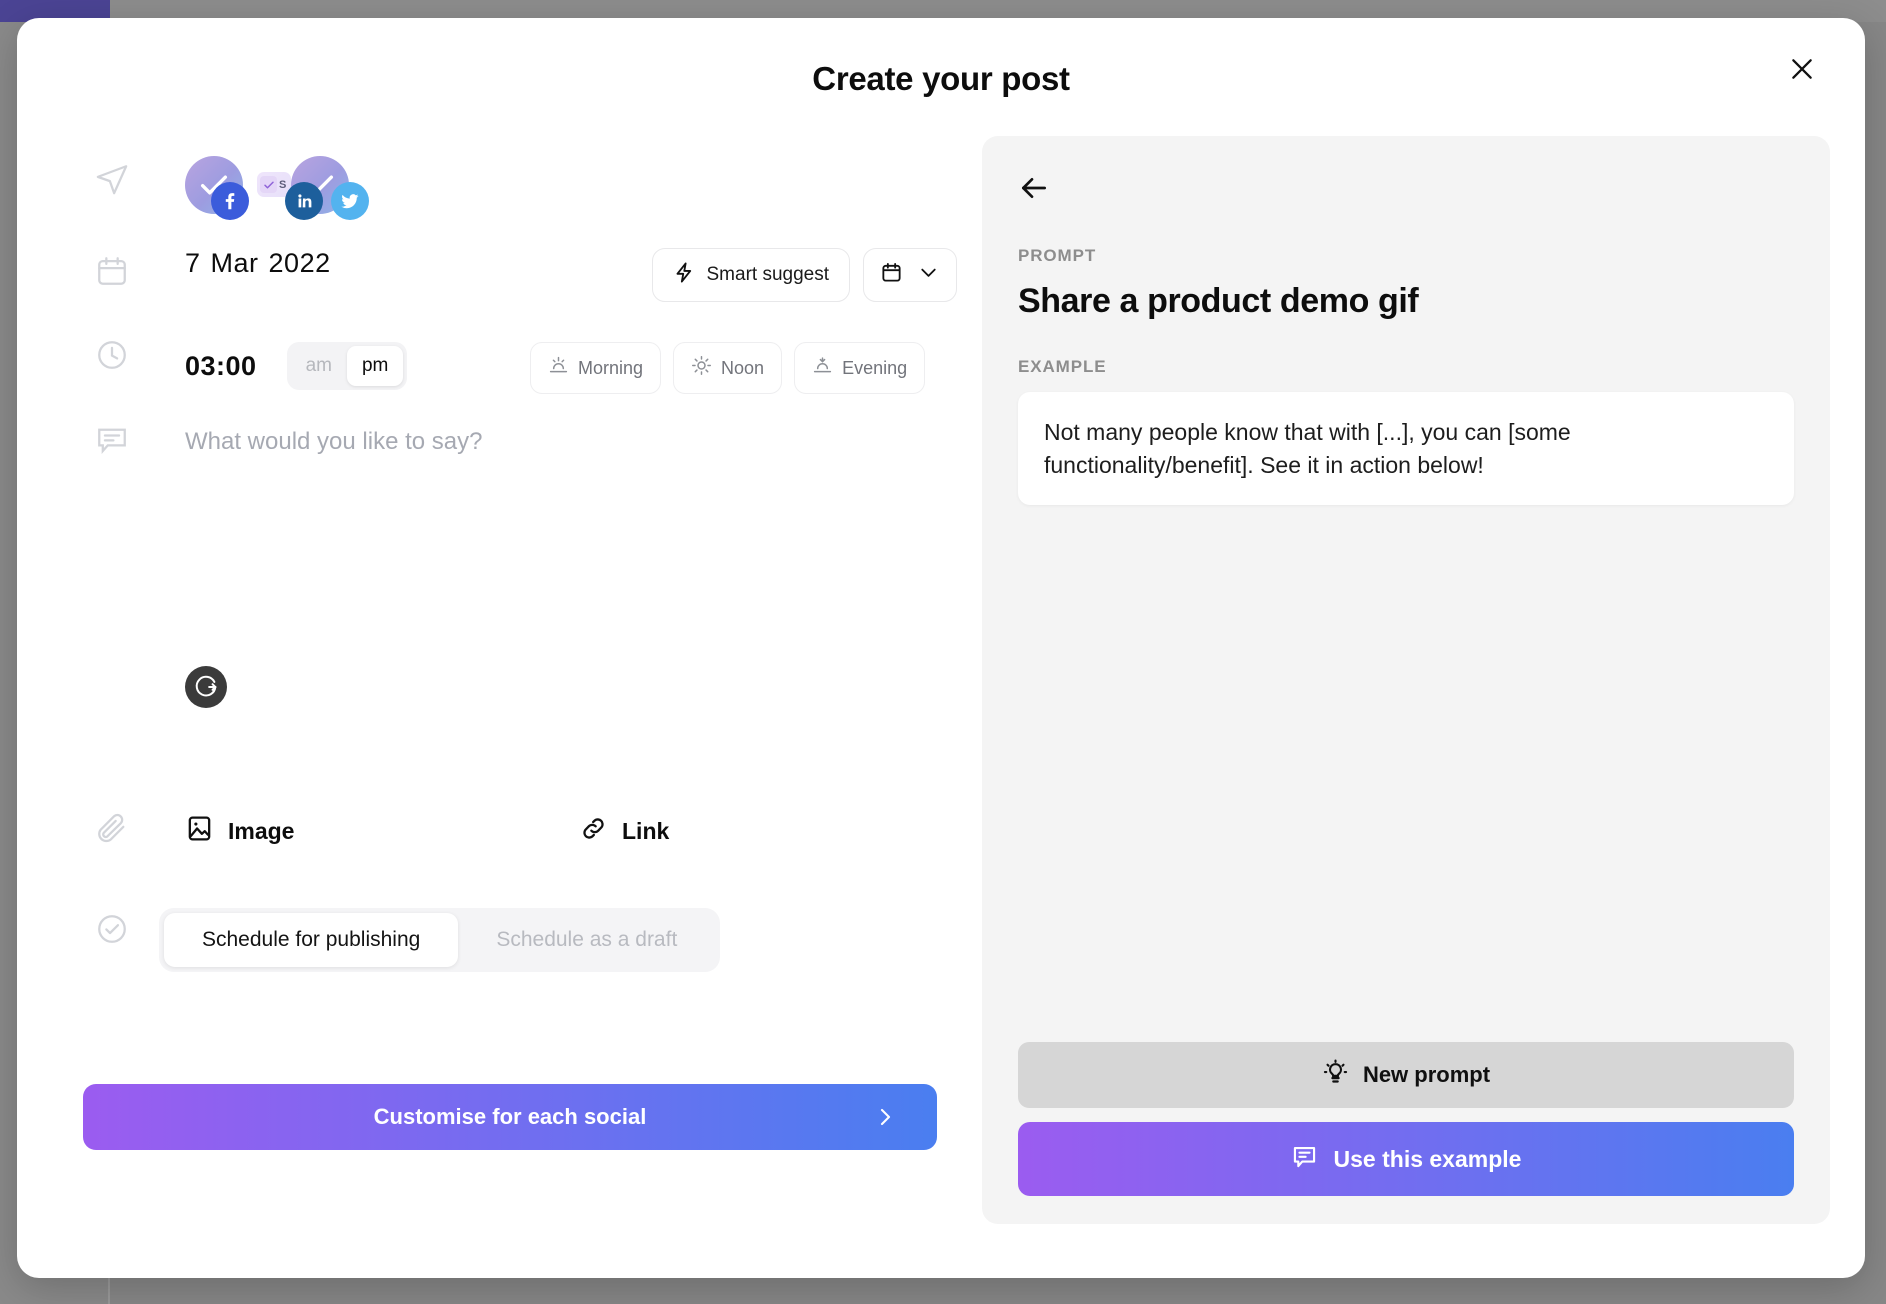  I want to click on date-day: 7, so click(193, 263).